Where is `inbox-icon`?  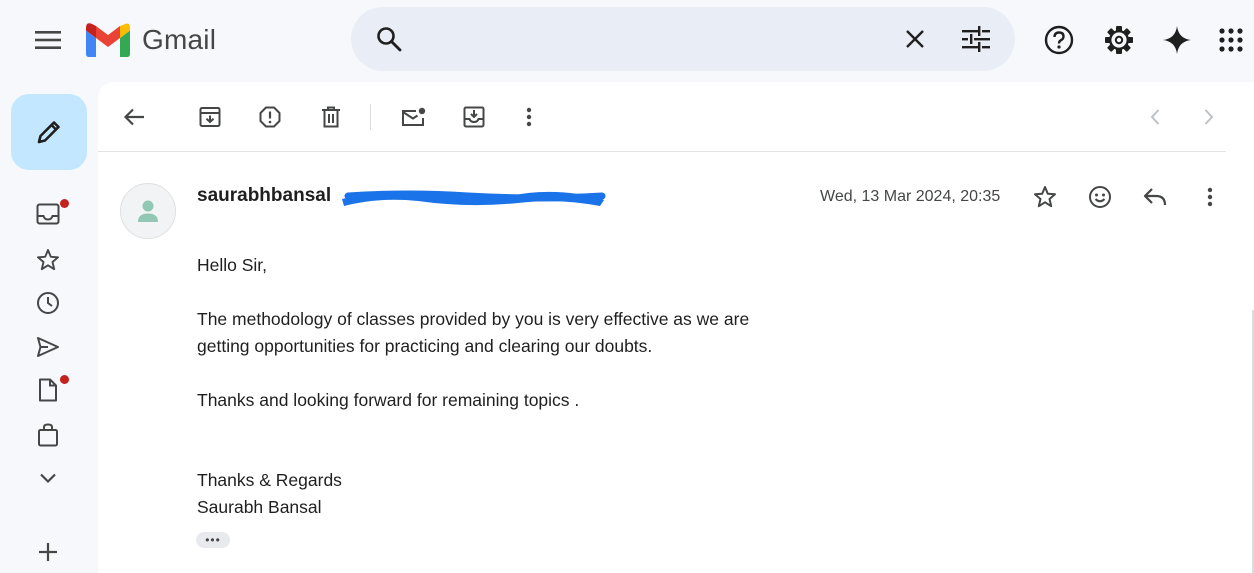 inbox-icon is located at coordinates (48, 214).